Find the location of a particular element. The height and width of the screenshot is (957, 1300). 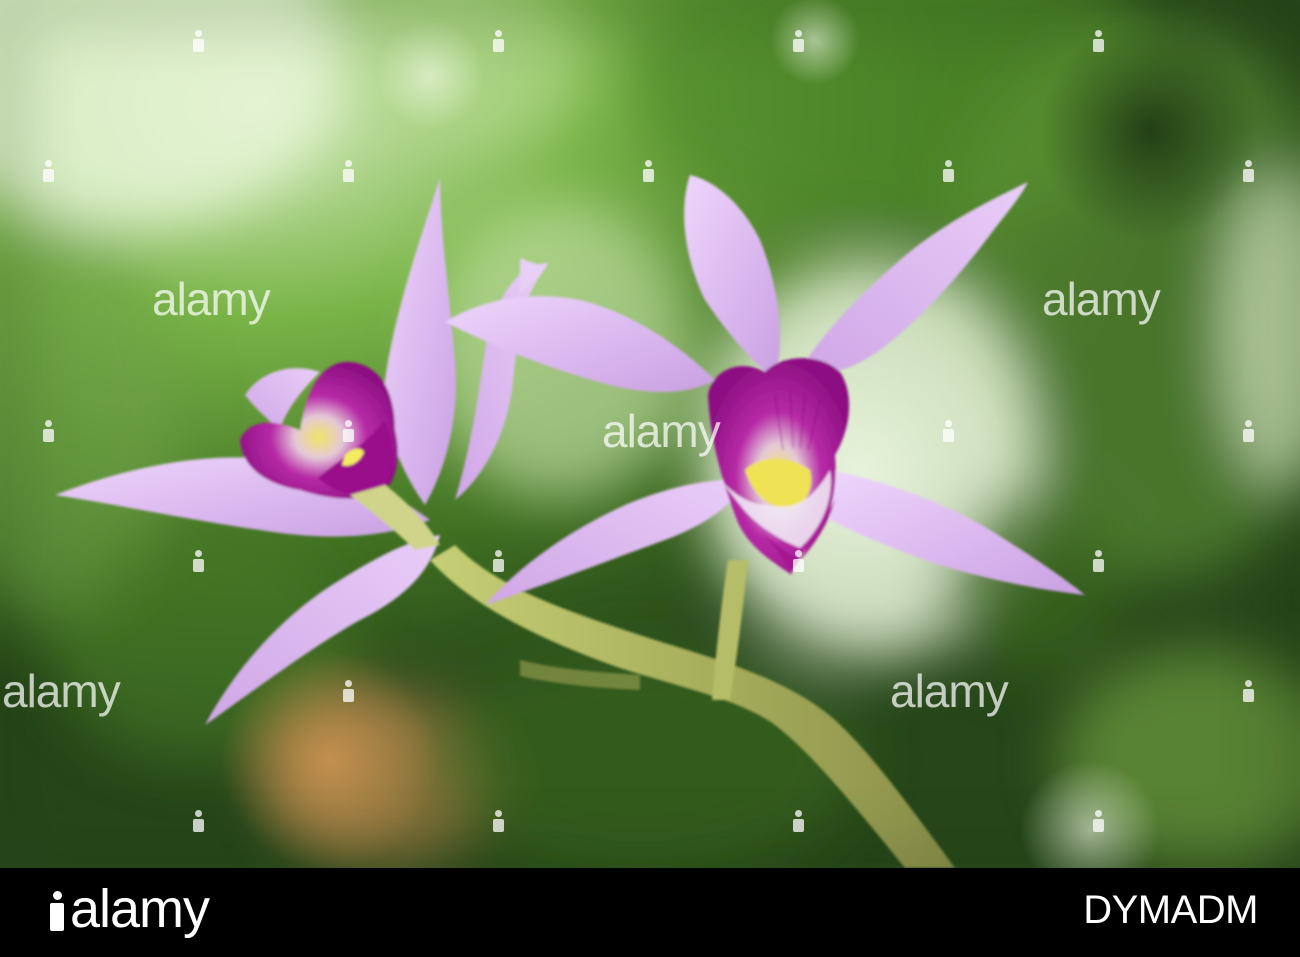

stock-logo-text: alamy is located at coordinates (140, 909).